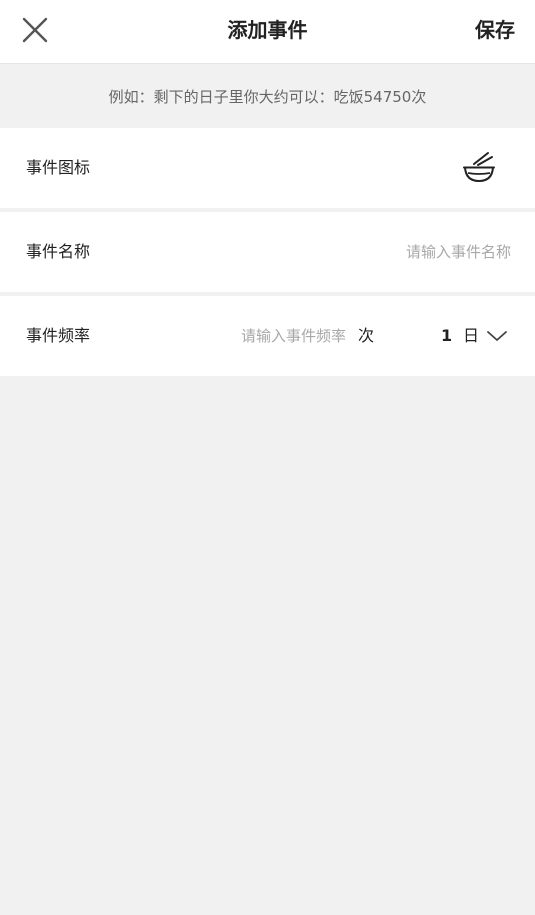 The width and height of the screenshot is (535, 915). I want to click on frequency-unit: 次, so click(366, 335).